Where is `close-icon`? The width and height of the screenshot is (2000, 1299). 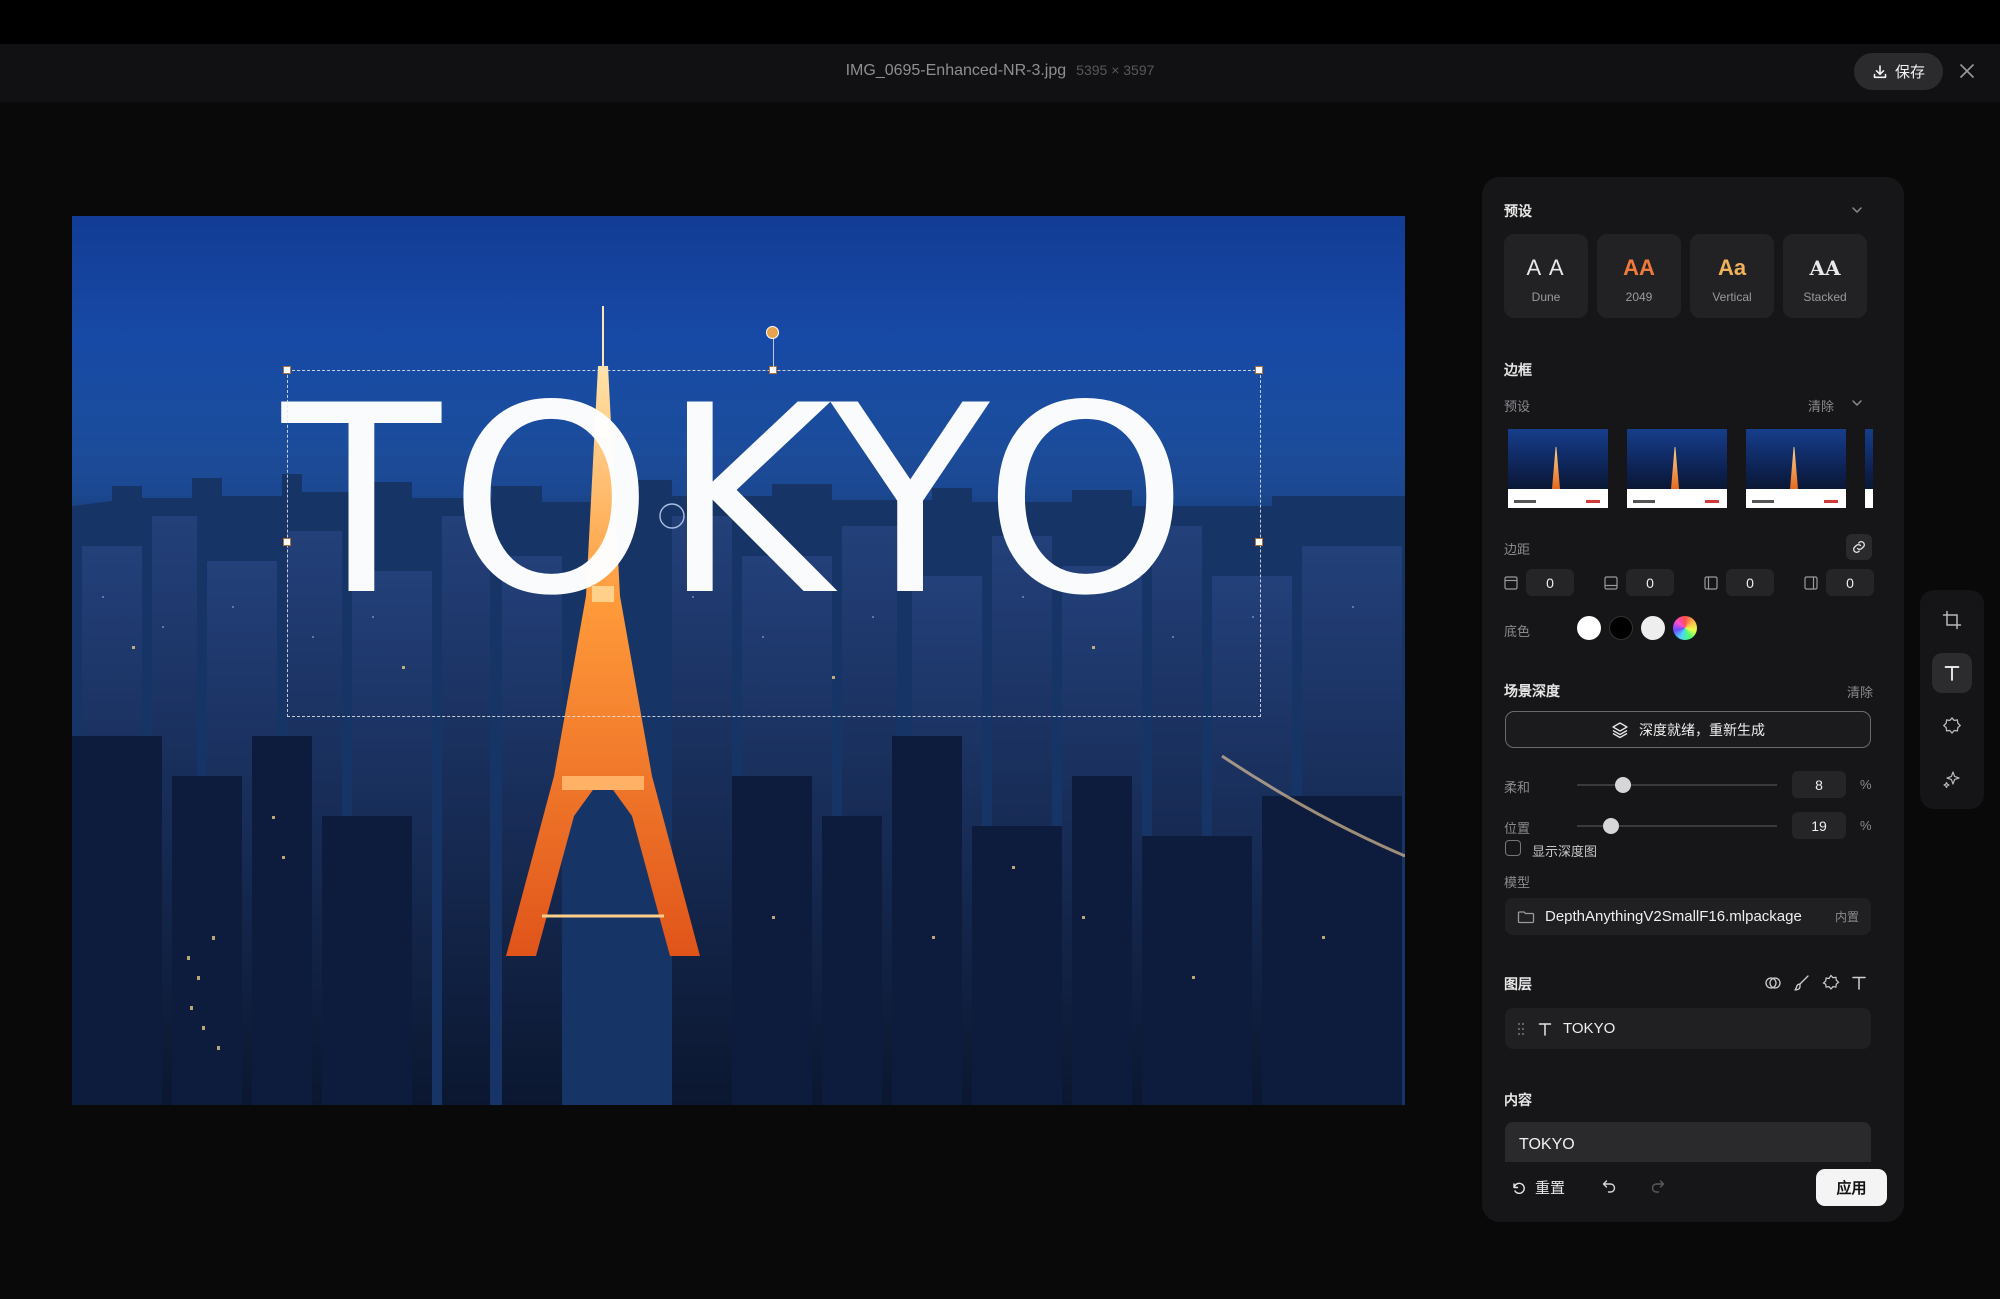
close-icon is located at coordinates (1967, 71).